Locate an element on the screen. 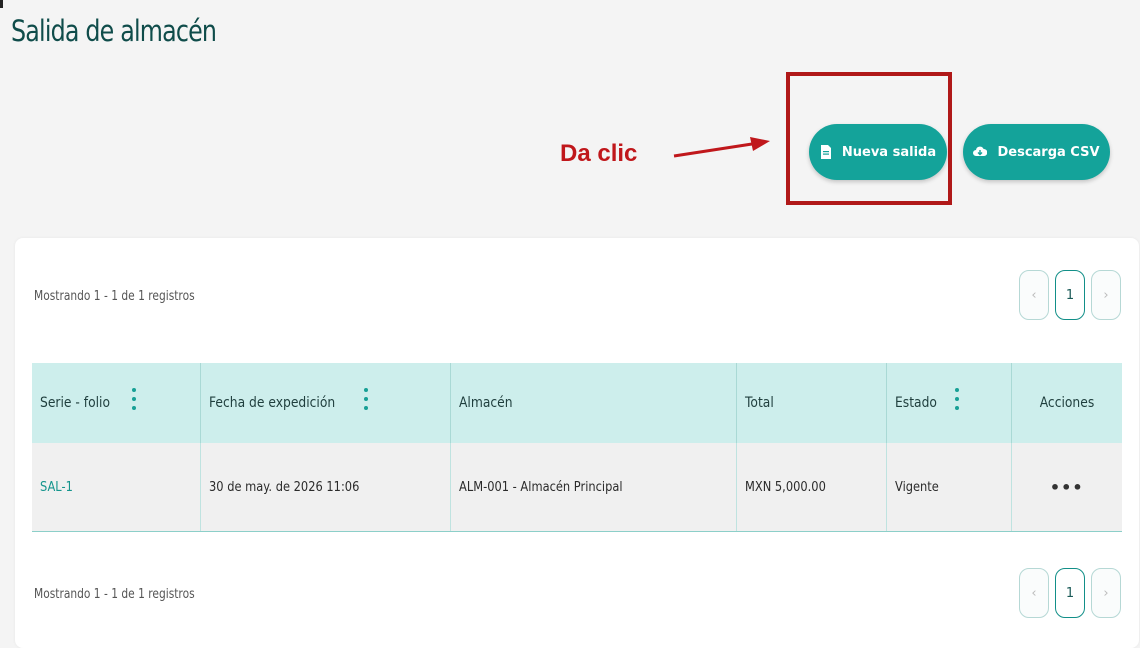 This screenshot has height=648, width=1140. column-header-fecha: Fecha de expedición is located at coordinates (325, 403).